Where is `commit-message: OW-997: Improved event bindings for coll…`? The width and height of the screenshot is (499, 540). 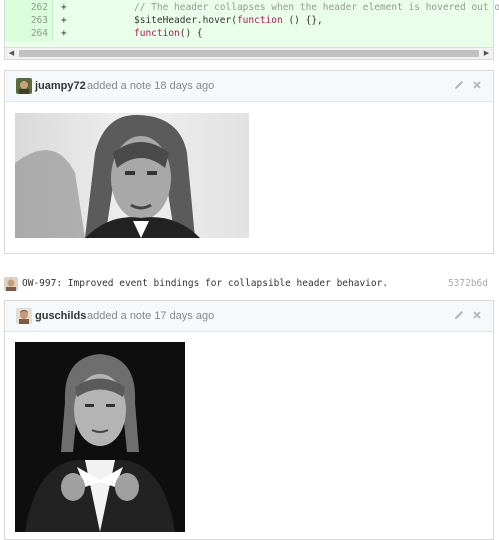
commit-message: OW-997: Improved event bindings for coll… is located at coordinates (205, 283).